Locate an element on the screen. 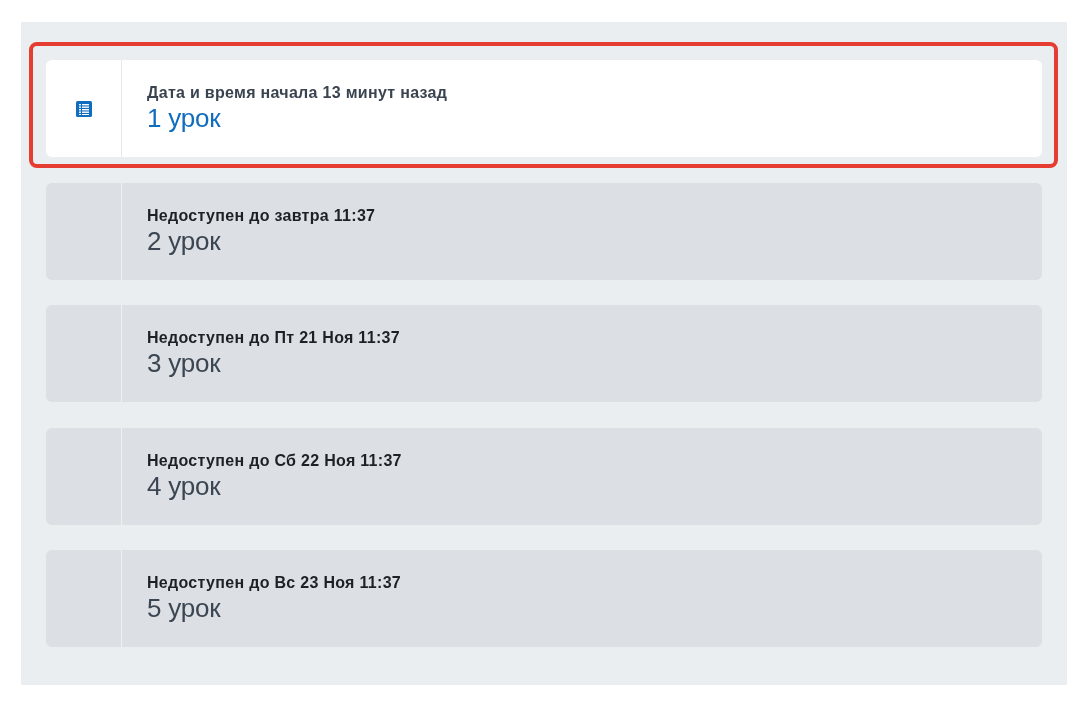  lesson-title: 4 урок is located at coordinates (184, 486).